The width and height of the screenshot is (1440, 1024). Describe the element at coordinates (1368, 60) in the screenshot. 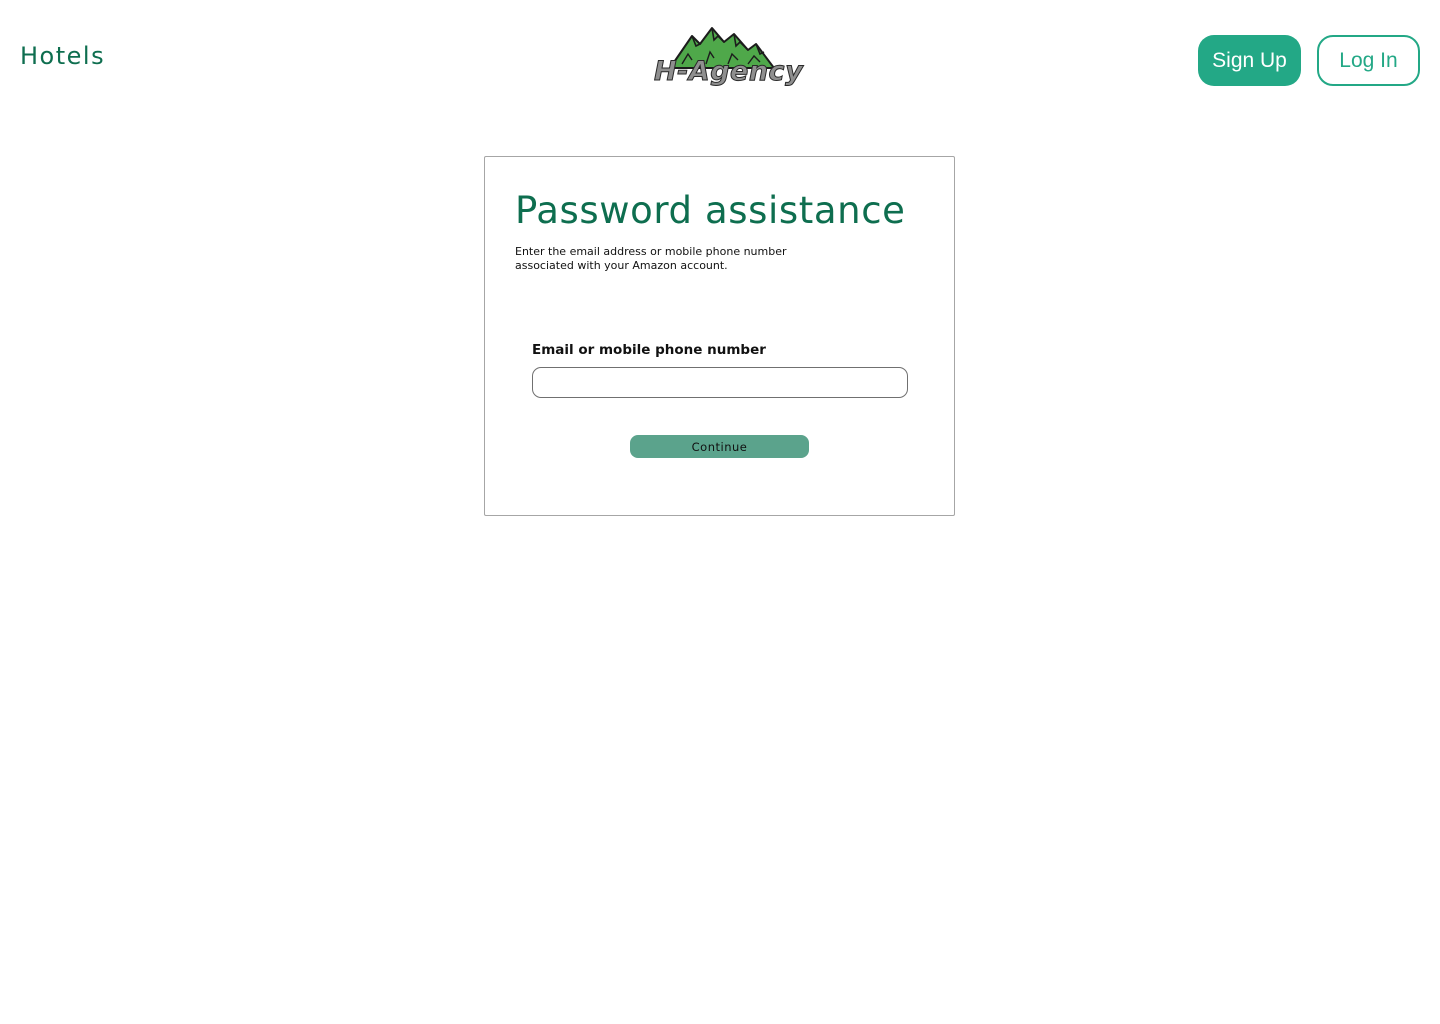

I see `log-in-button: Log In` at that location.